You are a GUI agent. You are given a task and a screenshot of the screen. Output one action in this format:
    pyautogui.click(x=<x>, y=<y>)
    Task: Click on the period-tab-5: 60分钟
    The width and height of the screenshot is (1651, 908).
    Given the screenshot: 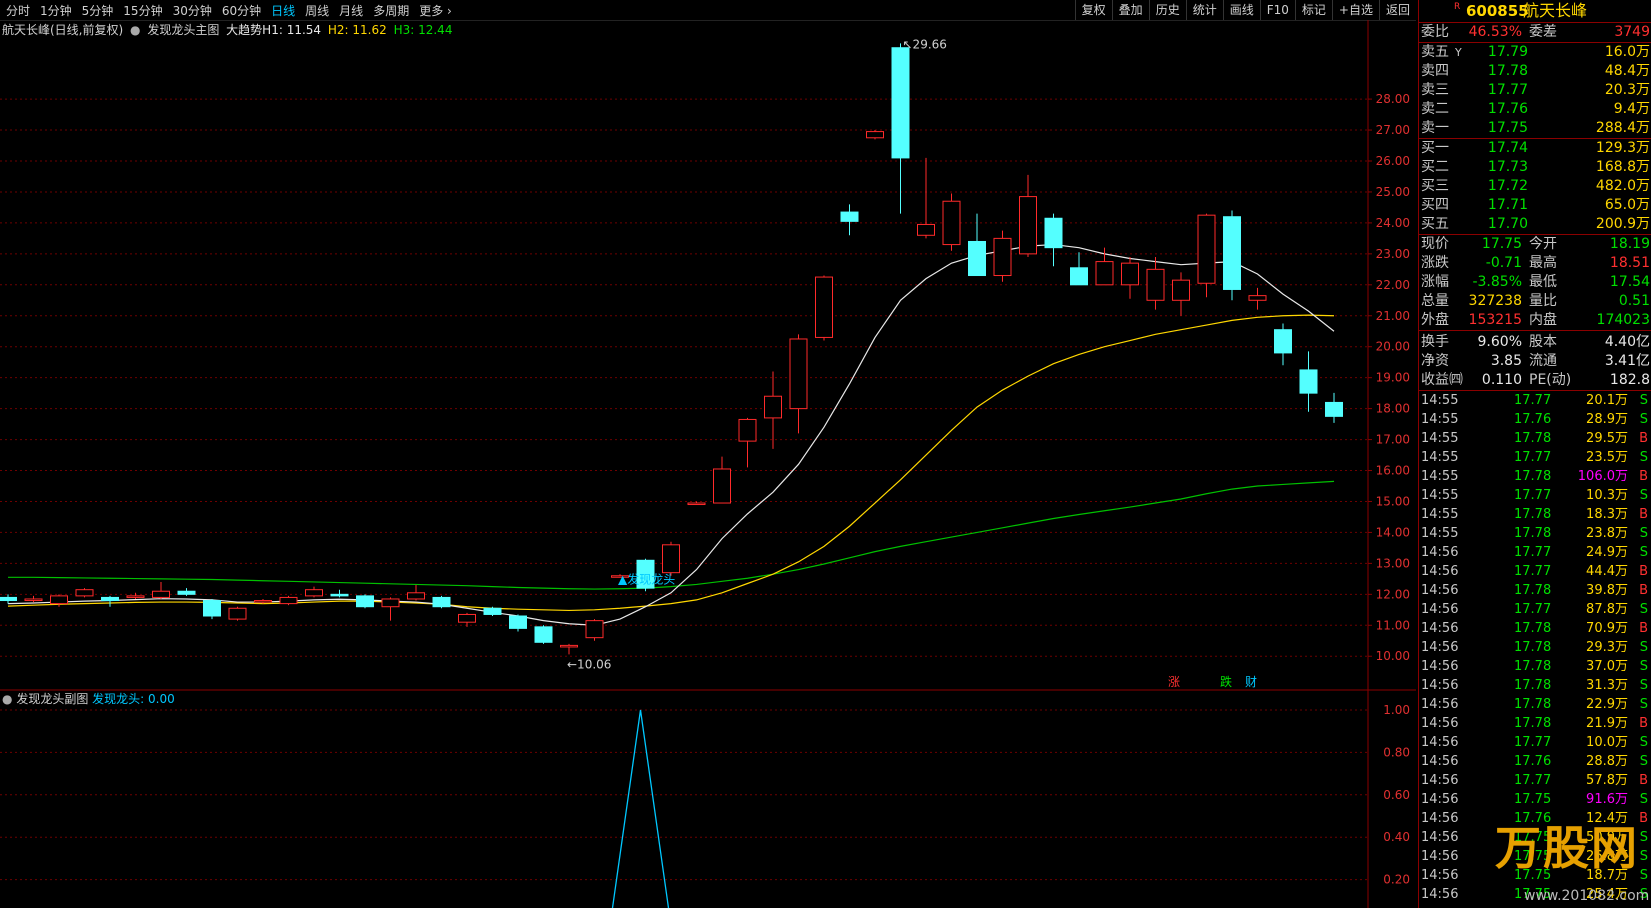 What is the action you would take?
    pyautogui.click(x=241, y=10)
    